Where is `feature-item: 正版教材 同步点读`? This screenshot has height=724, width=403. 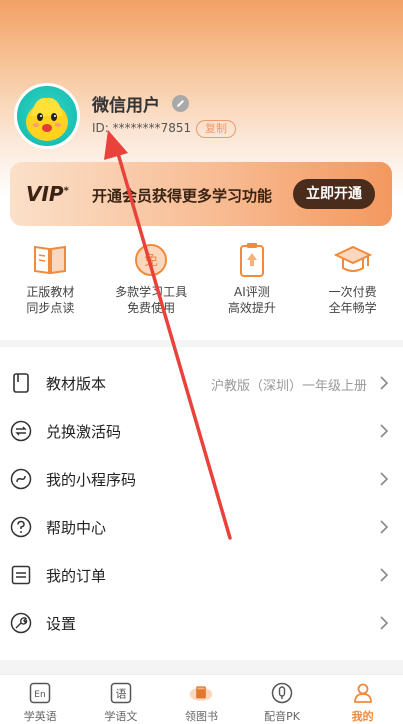
feature-item: 正版教材 同步点读 is located at coordinates (50, 280).